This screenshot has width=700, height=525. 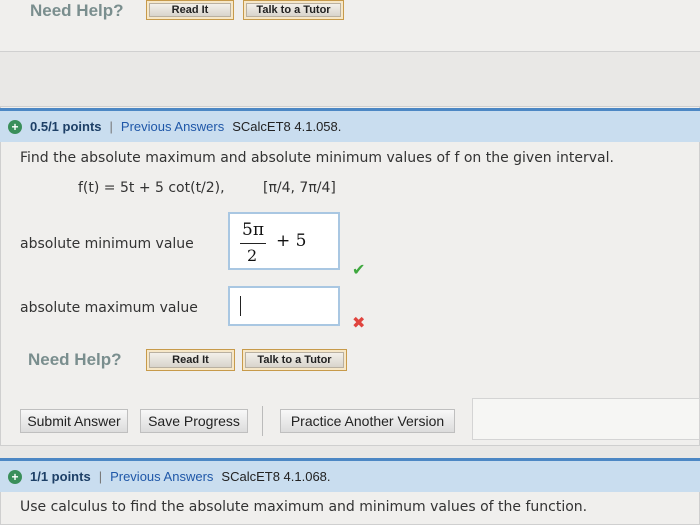 What do you see at coordinates (109, 308) in the screenshot?
I see `max-label: absolute maximum value` at bounding box center [109, 308].